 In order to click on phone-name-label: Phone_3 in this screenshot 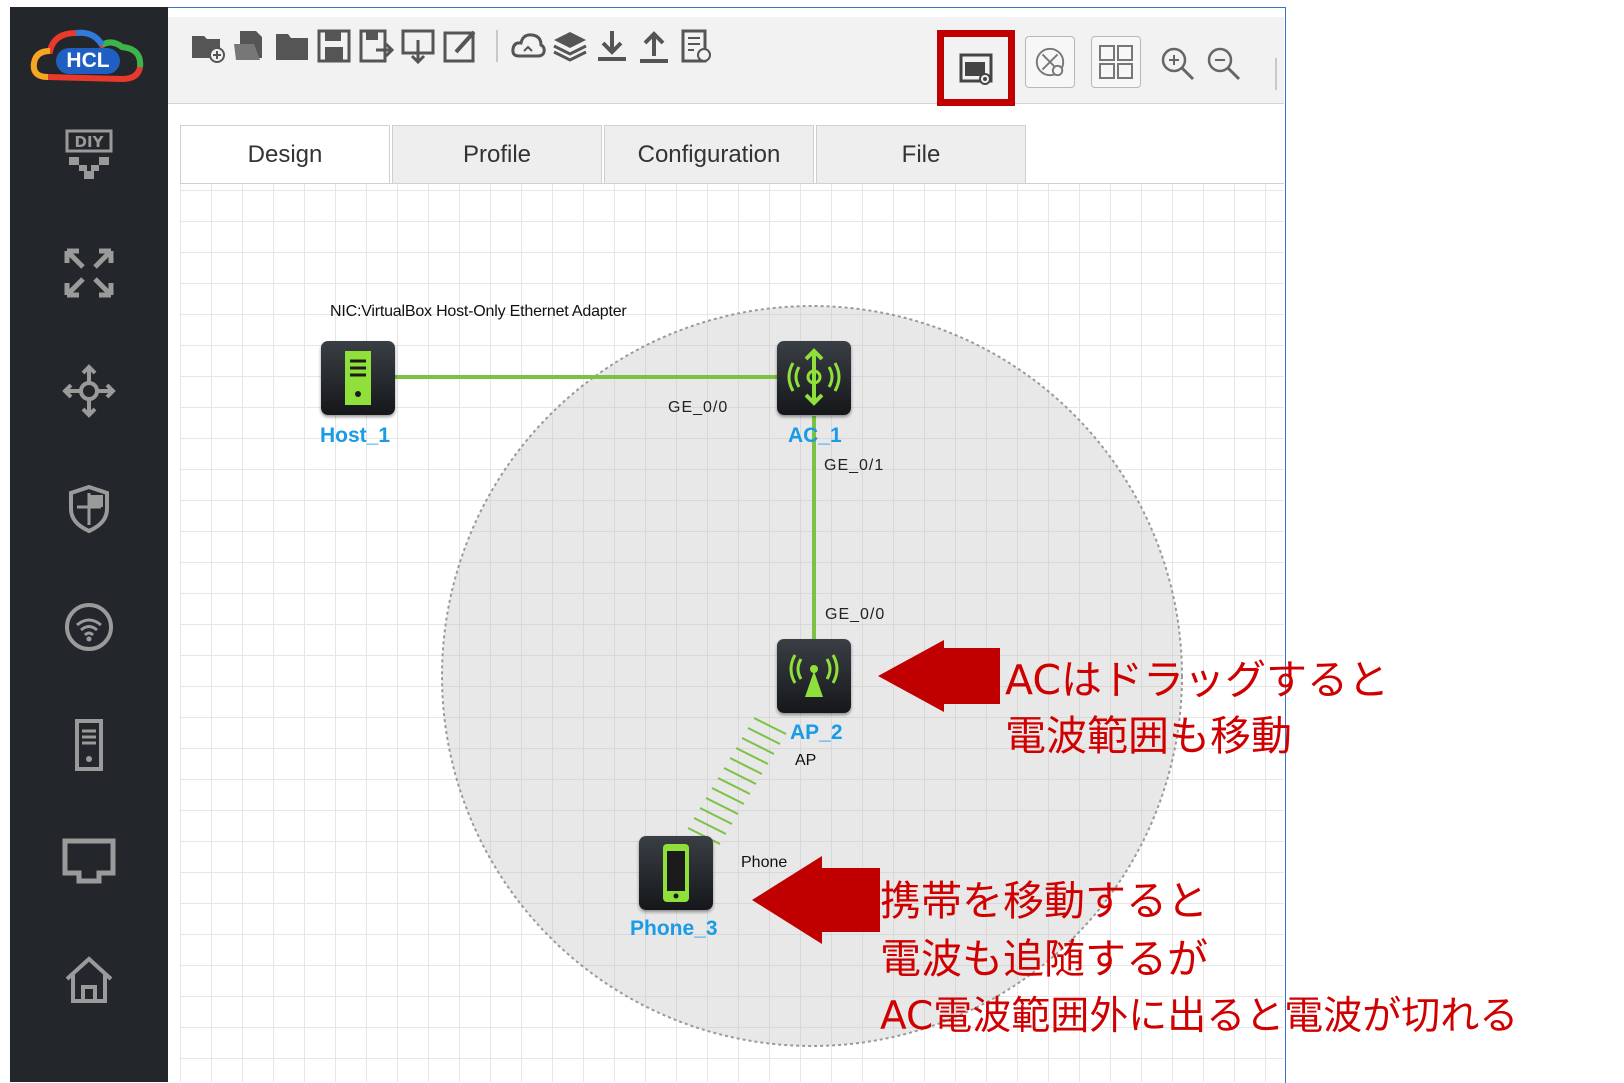, I will do `click(674, 929)`.